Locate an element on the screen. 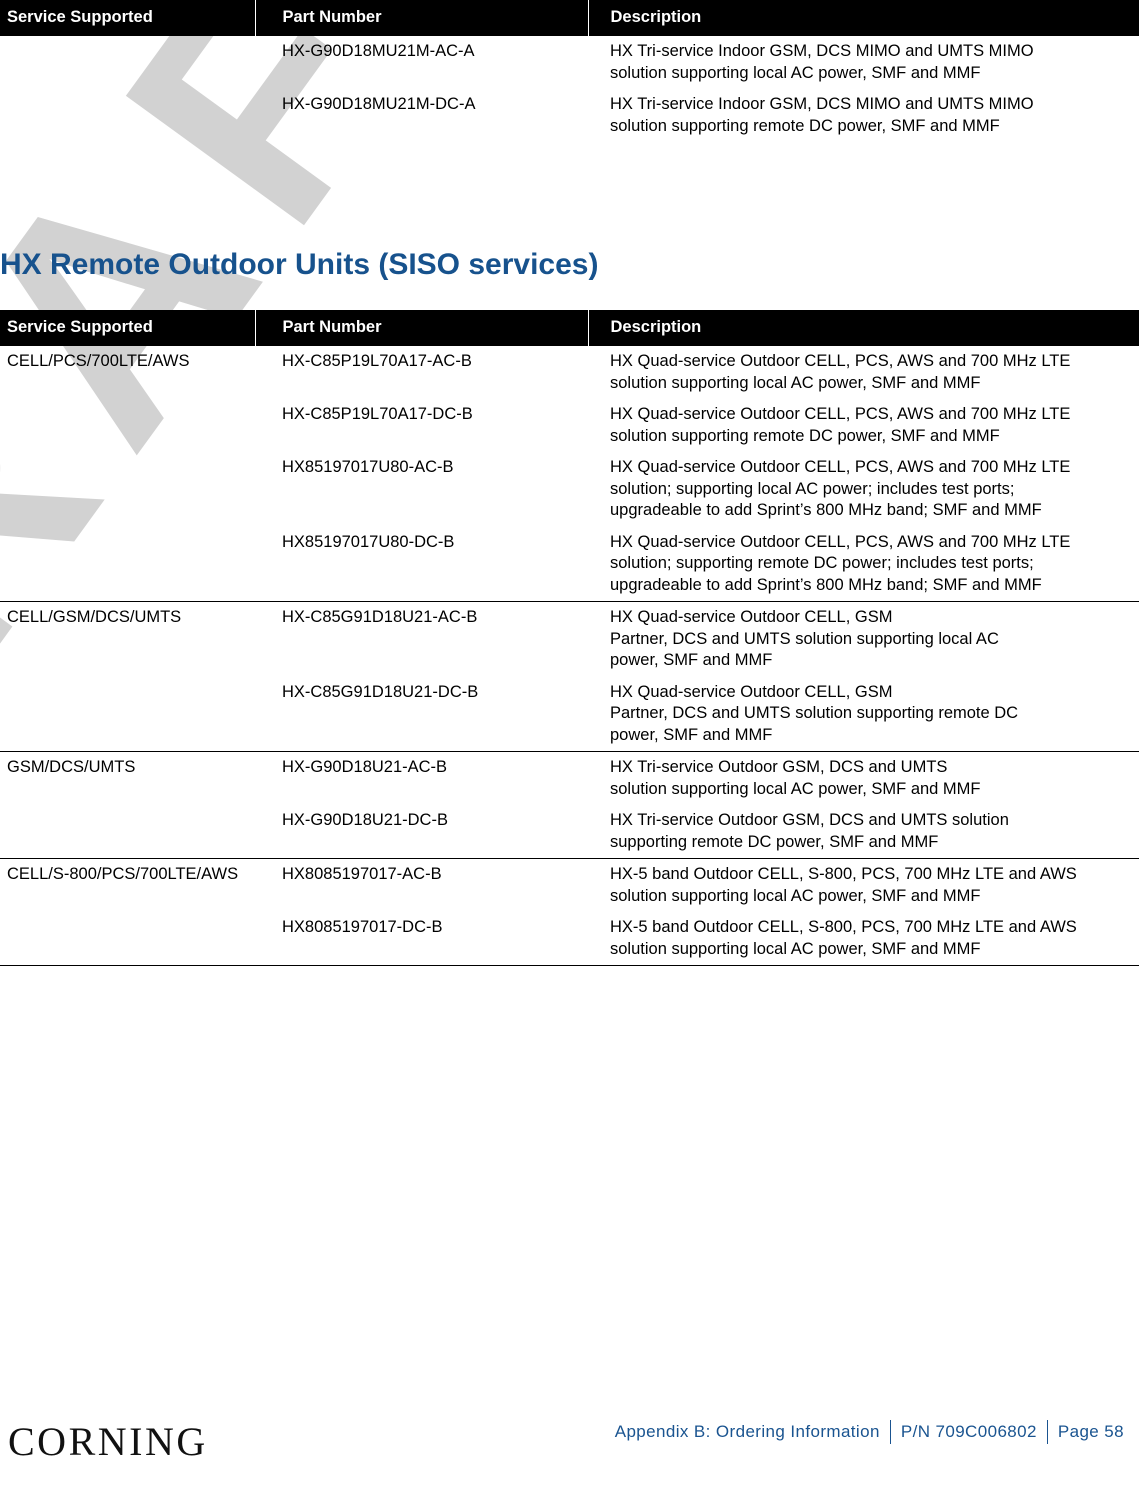 This screenshot has height=1490, width=1139. cell-service-supported: CELL/PCS/700LTE/AWS is located at coordinates (98, 361).